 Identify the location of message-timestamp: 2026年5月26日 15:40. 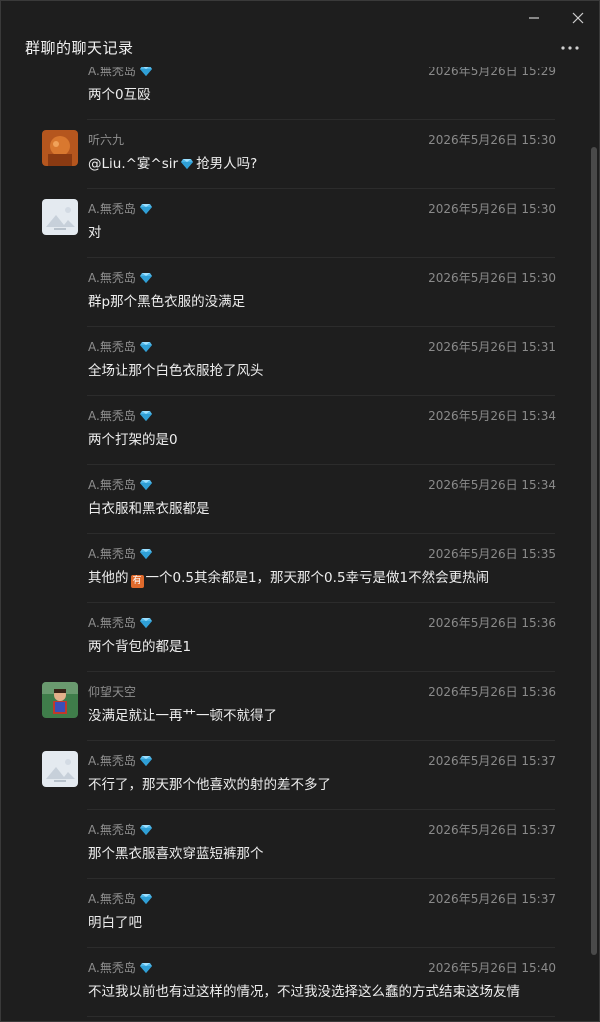
(492, 968).